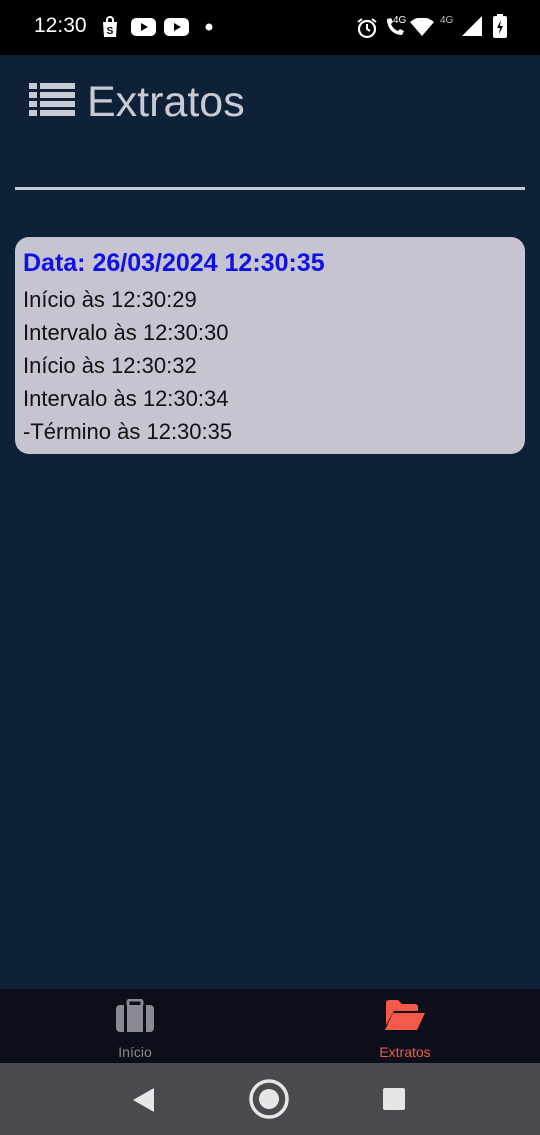  I want to click on entry-line: Intervalo às 12:30:30, so click(126, 332).